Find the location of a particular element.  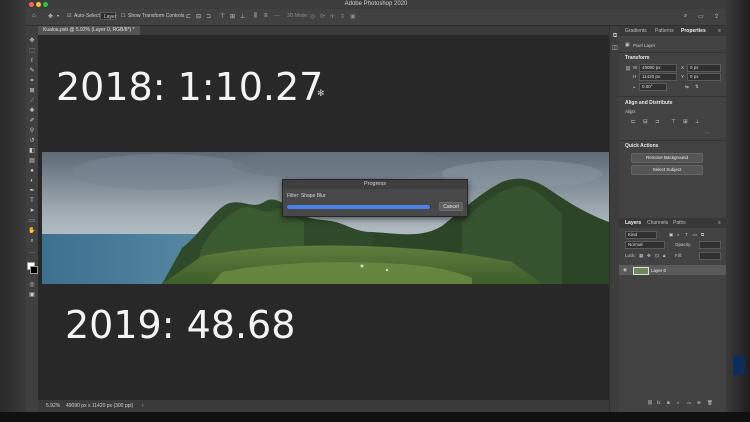

layer-style-icon: fx is located at coordinates (659, 402).